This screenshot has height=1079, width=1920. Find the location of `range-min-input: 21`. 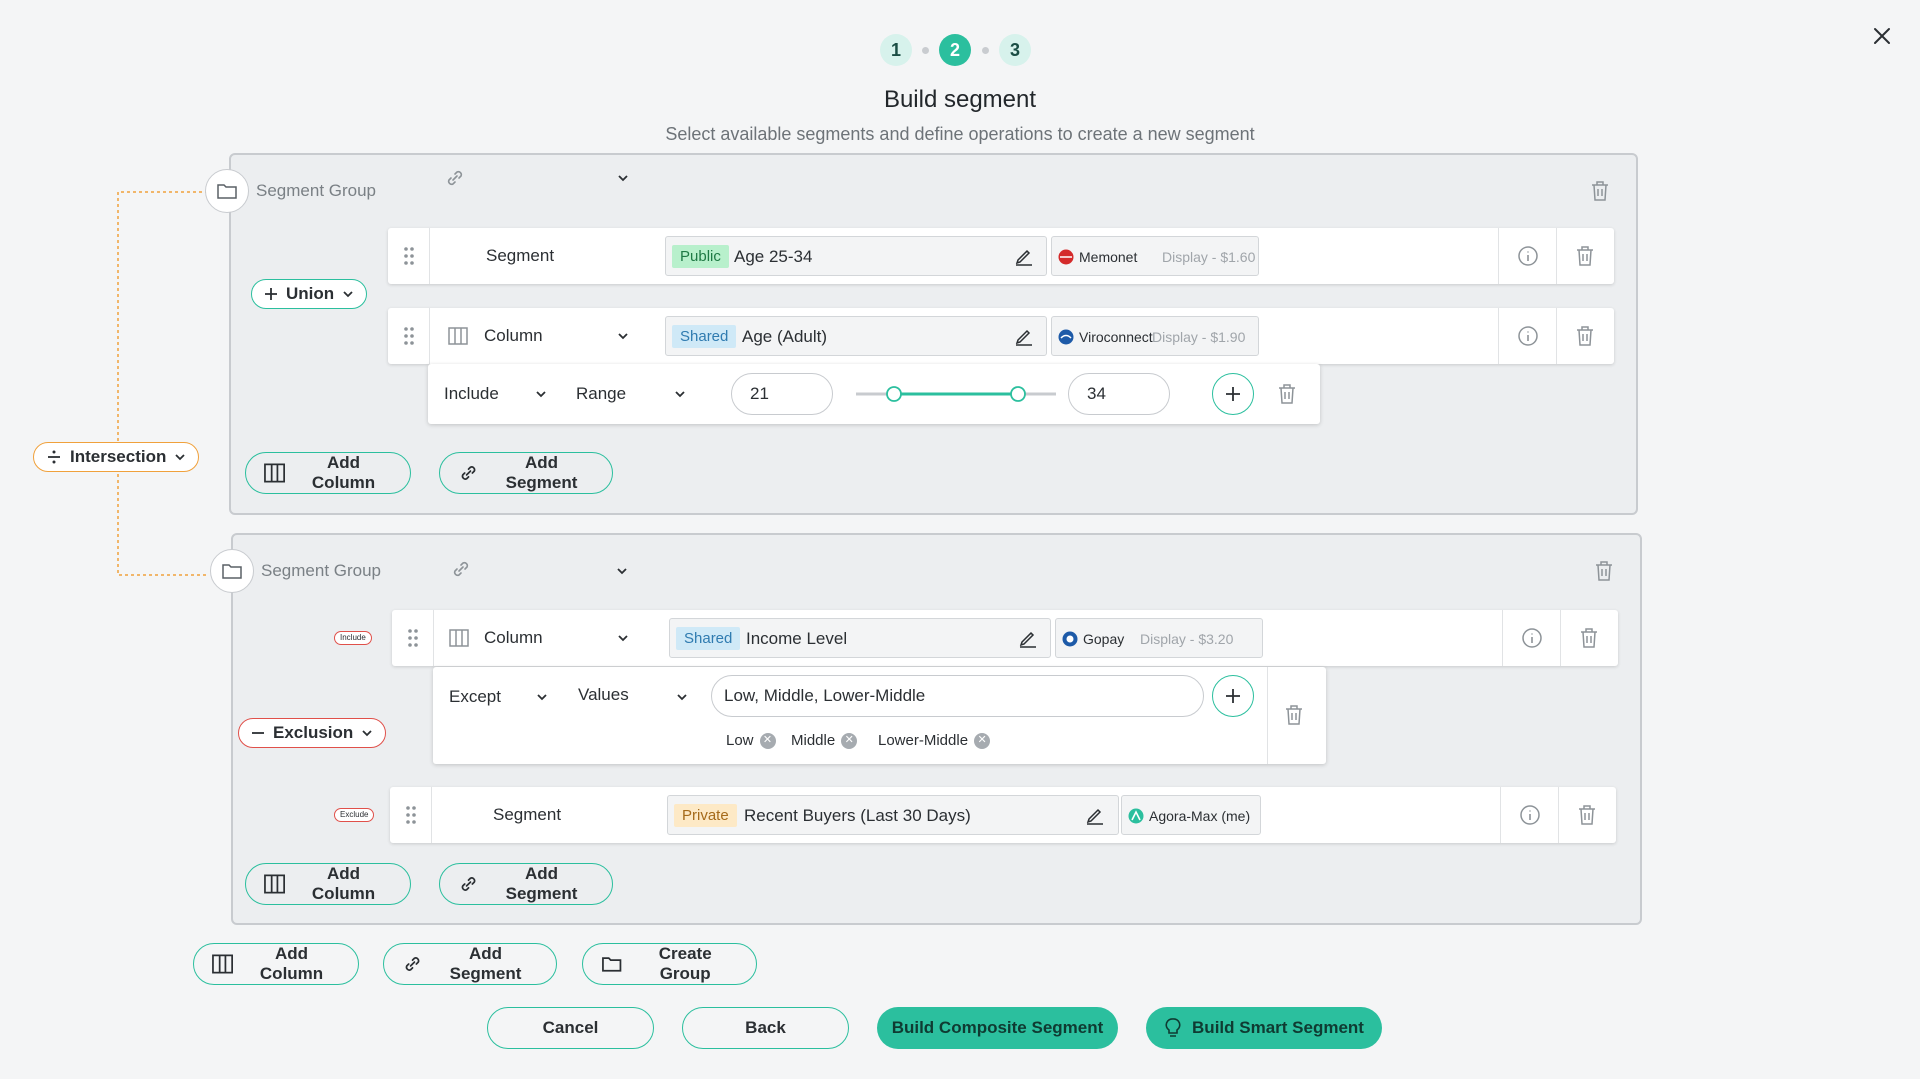

range-min-input: 21 is located at coordinates (782, 394).